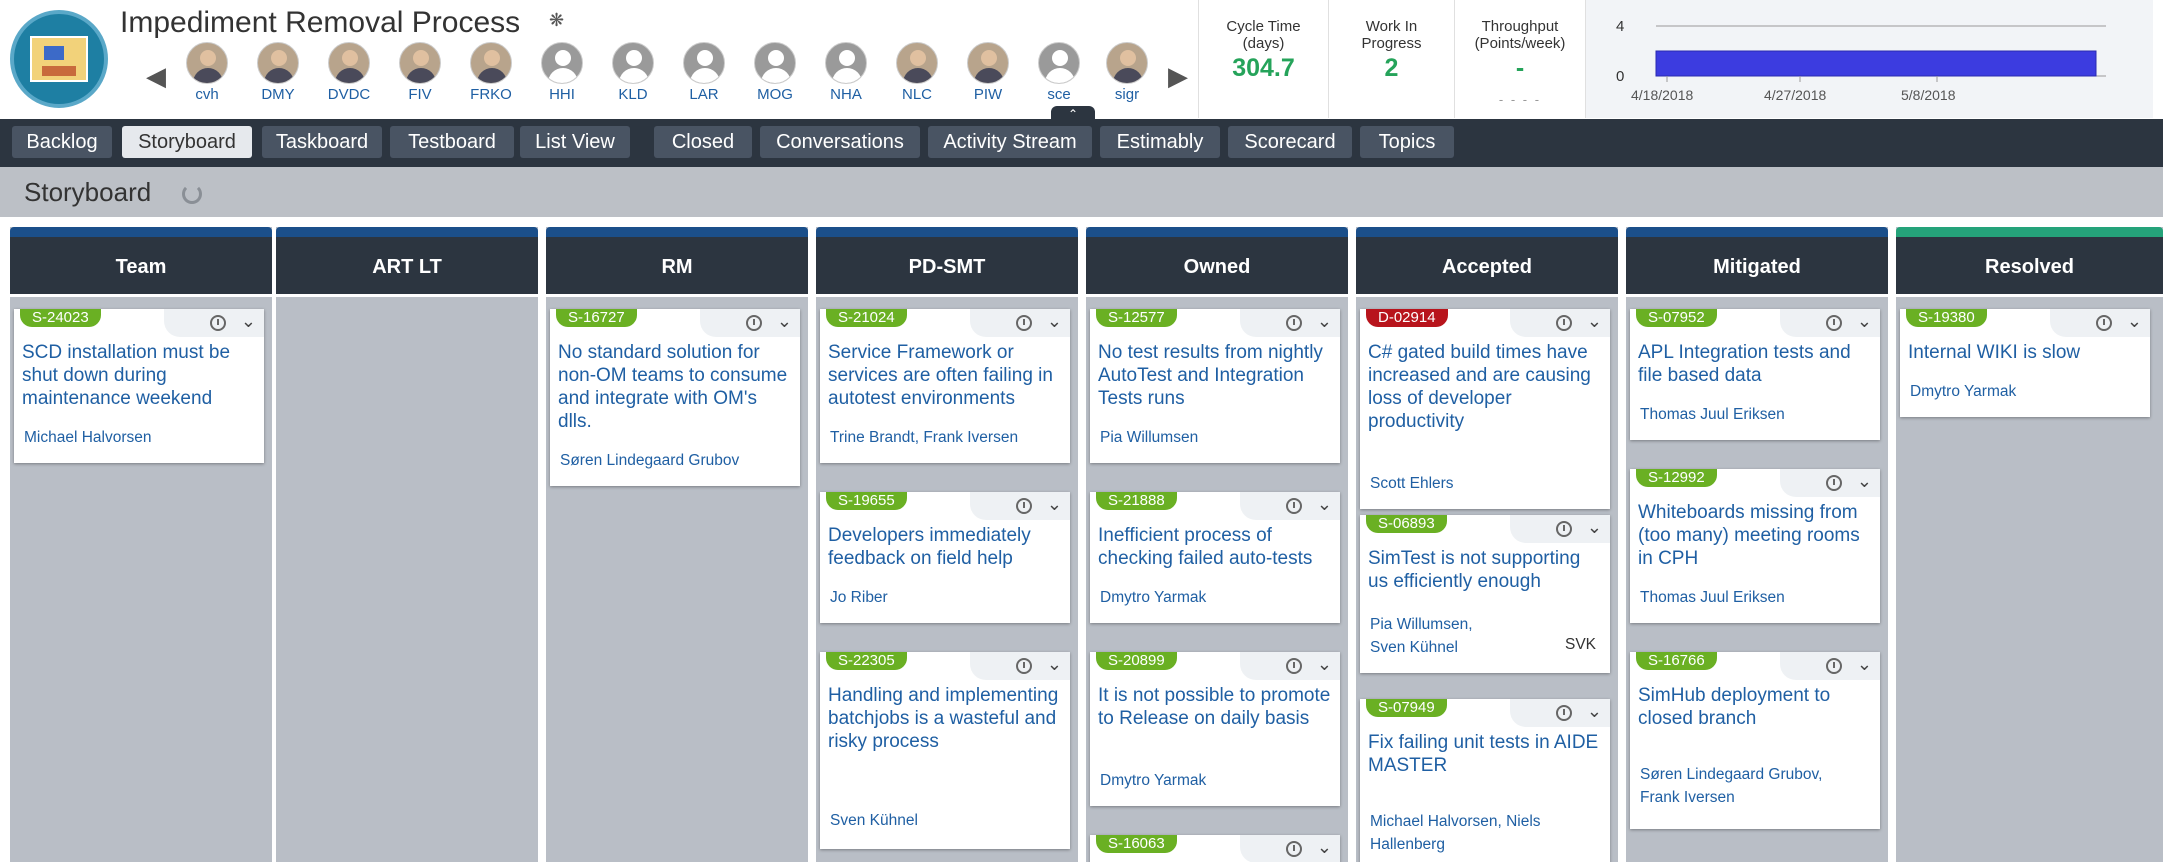 Image resolution: width=2163 pixels, height=862 pixels. What do you see at coordinates (1406, 524) in the screenshot?
I see `card-id-badge: S-06893` at bounding box center [1406, 524].